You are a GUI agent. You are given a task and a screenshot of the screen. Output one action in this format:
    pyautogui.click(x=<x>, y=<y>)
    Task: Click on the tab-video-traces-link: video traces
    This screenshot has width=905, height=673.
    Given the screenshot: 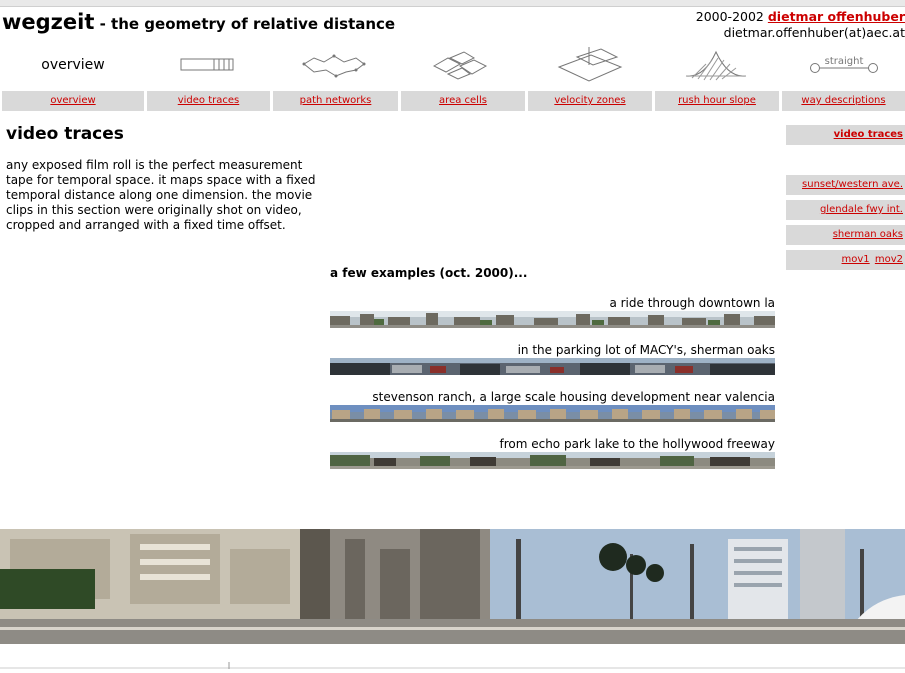 What is the action you would take?
    pyautogui.click(x=209, y=100)
    